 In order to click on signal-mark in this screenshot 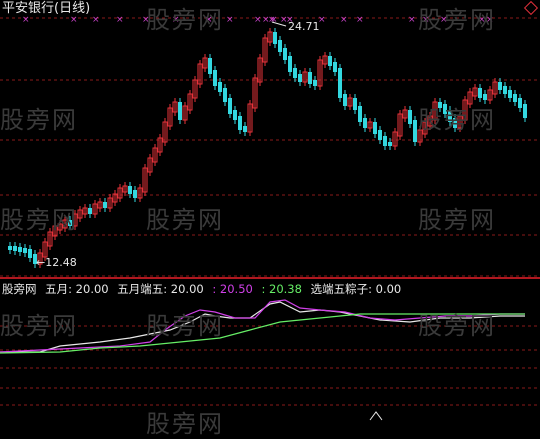, I will do `click(376, 416)`.